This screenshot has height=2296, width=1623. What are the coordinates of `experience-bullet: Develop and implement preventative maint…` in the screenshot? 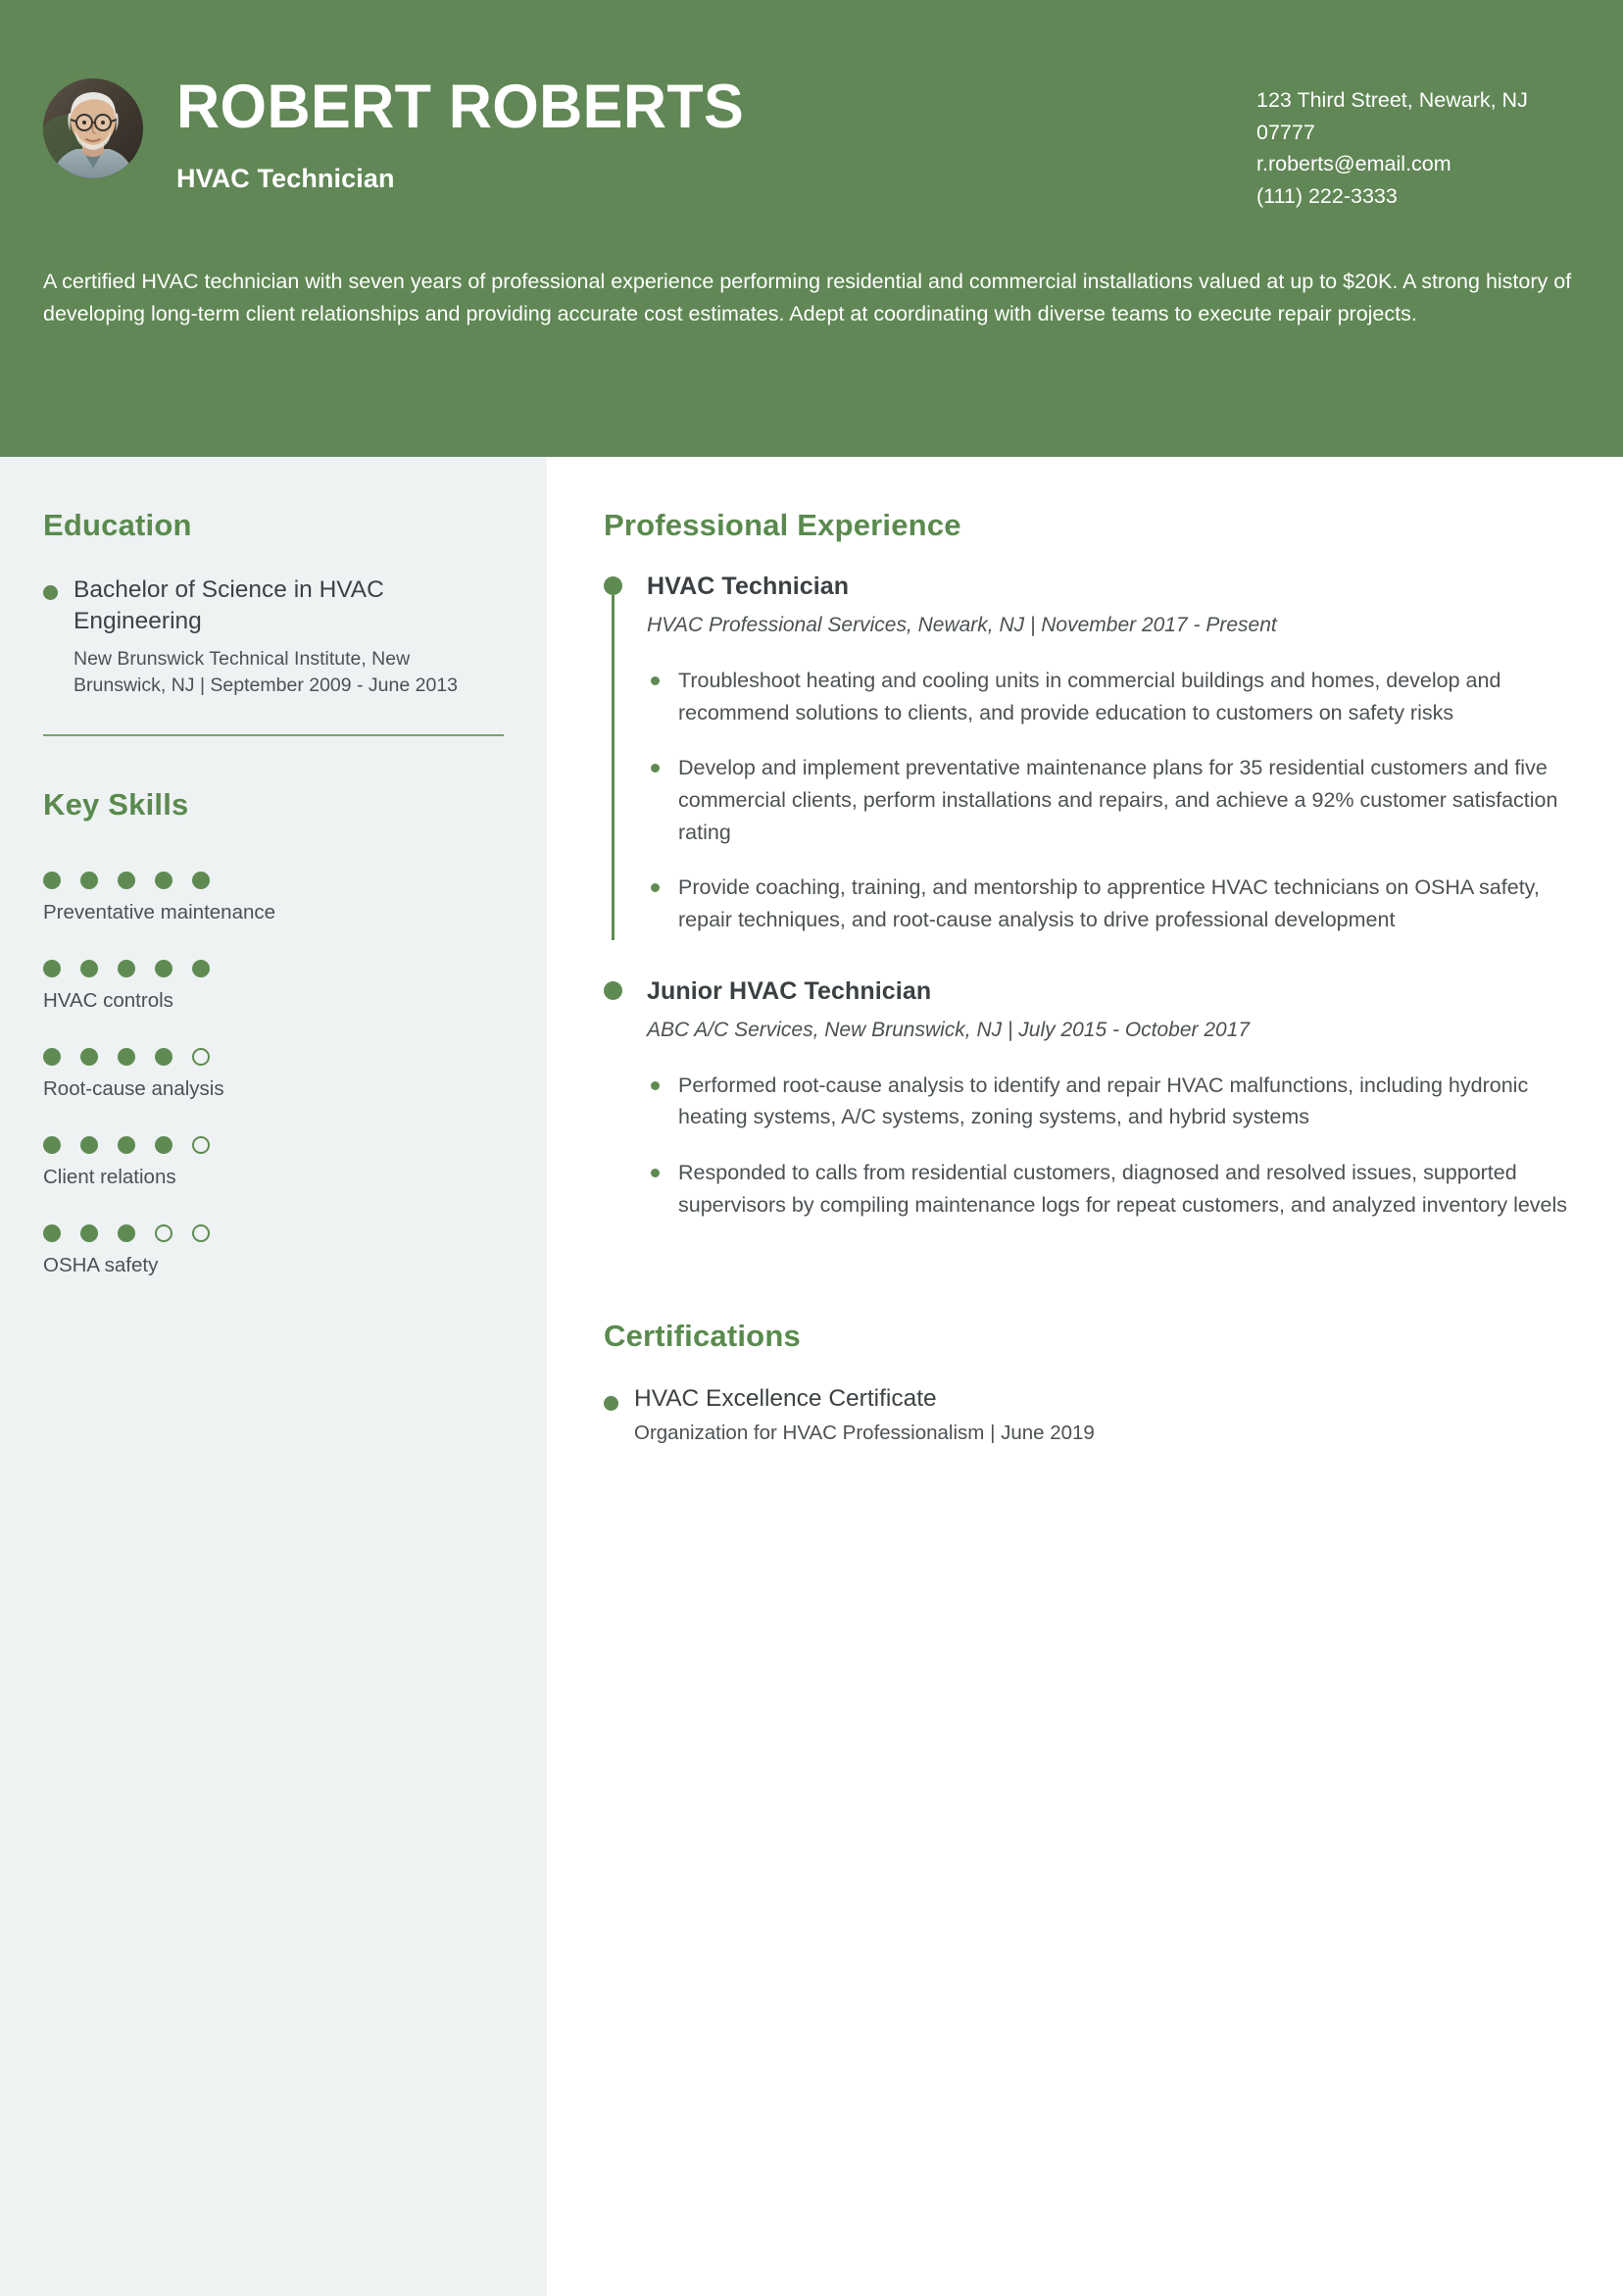 It's located at (1112, 800).